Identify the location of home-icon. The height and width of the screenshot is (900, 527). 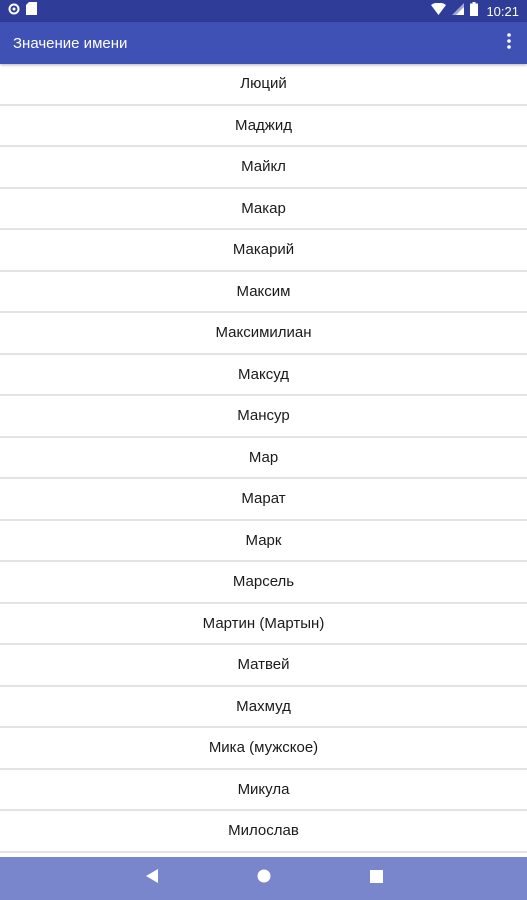
(264, 878).